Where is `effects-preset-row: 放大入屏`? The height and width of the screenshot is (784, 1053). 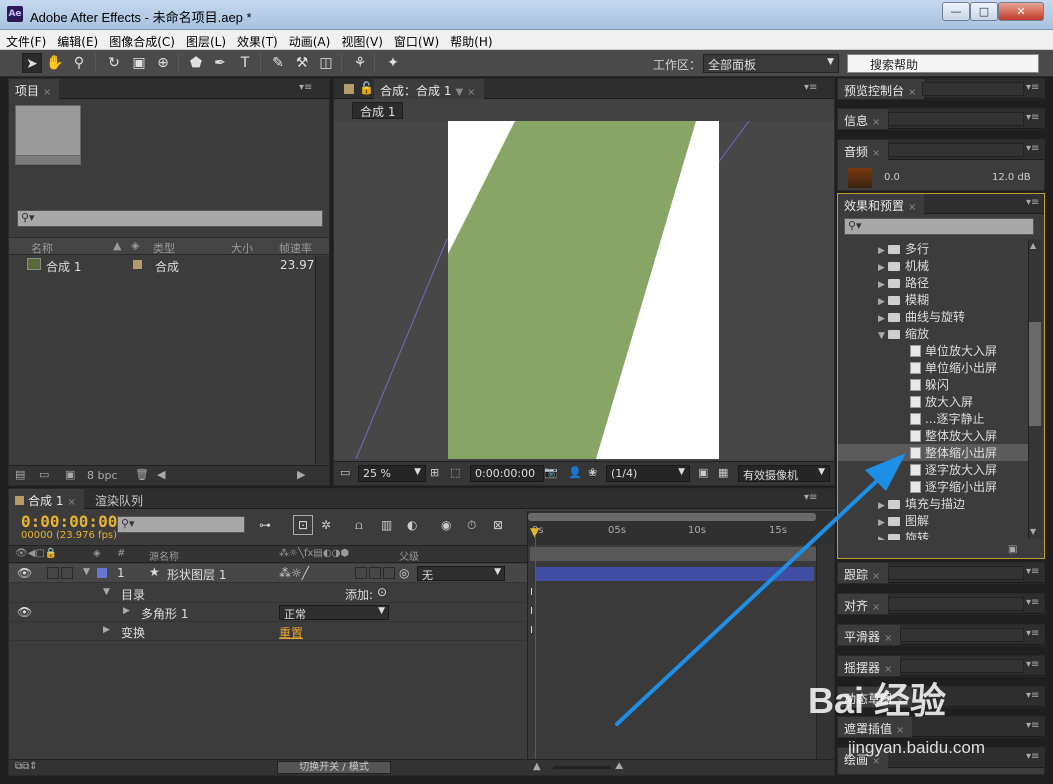 effects-preset-row: 放大入屏 is located at coordinates (933, 401).